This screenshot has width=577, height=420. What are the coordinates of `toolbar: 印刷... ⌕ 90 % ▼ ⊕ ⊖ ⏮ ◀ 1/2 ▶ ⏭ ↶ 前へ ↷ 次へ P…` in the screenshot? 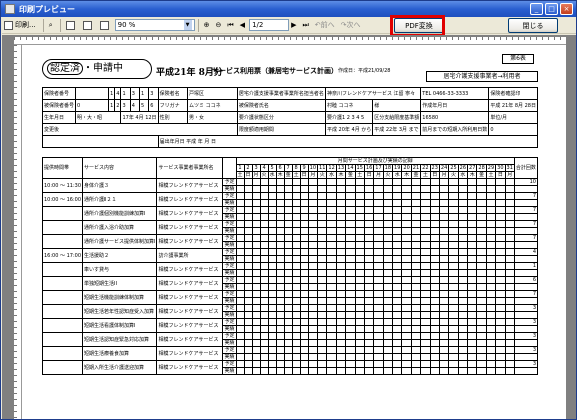 It's located at (289, 25).